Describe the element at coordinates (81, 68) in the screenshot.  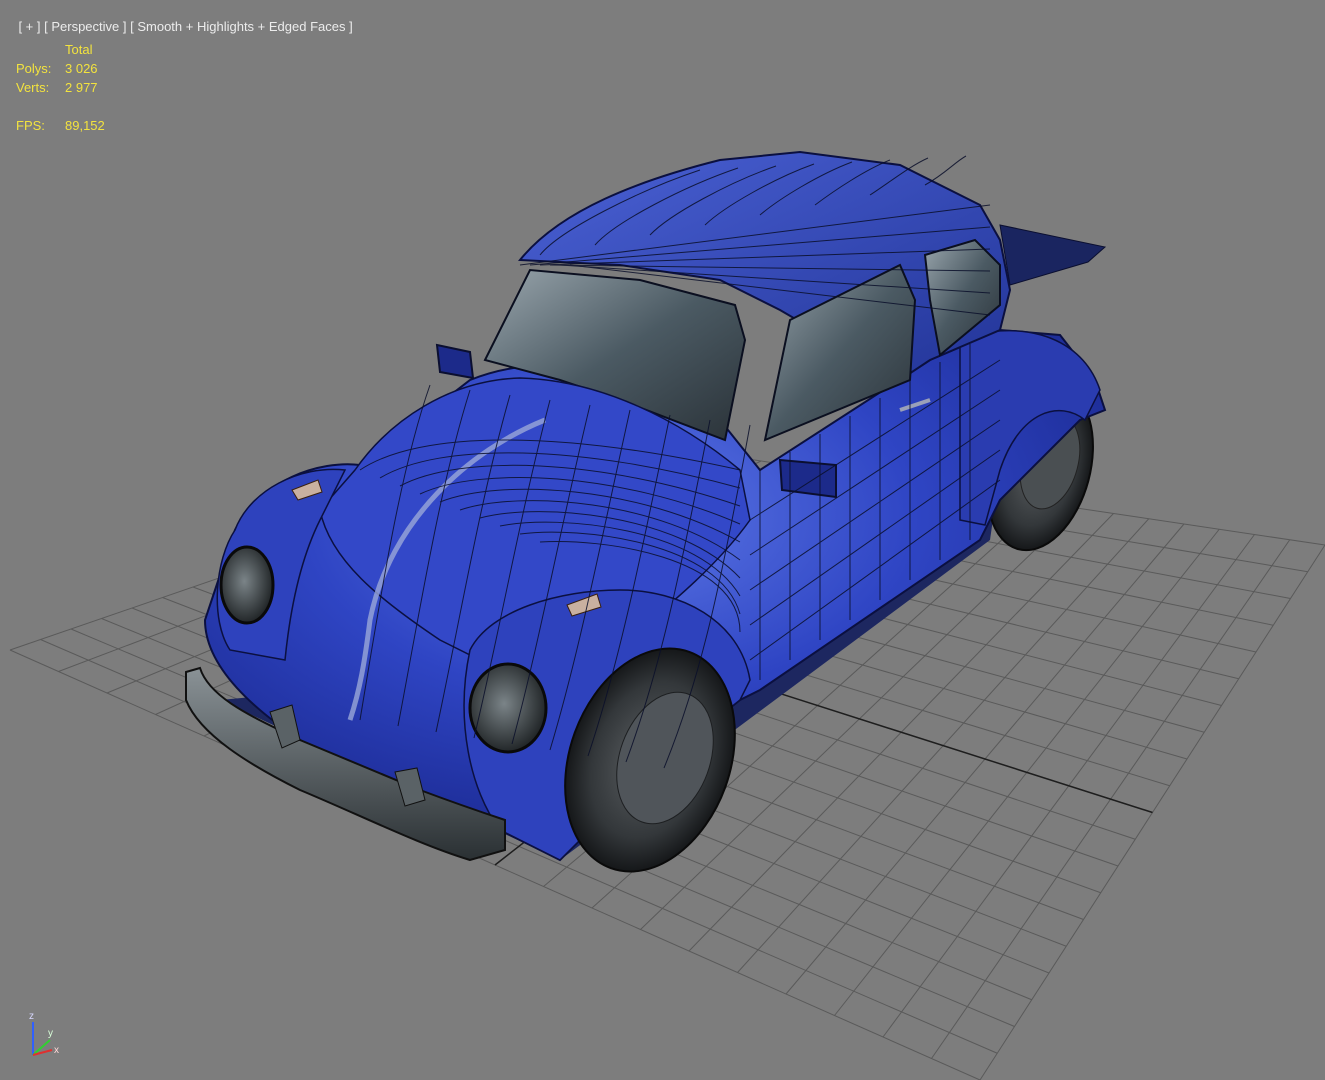
I see `polys-value: 3 026` at that location.